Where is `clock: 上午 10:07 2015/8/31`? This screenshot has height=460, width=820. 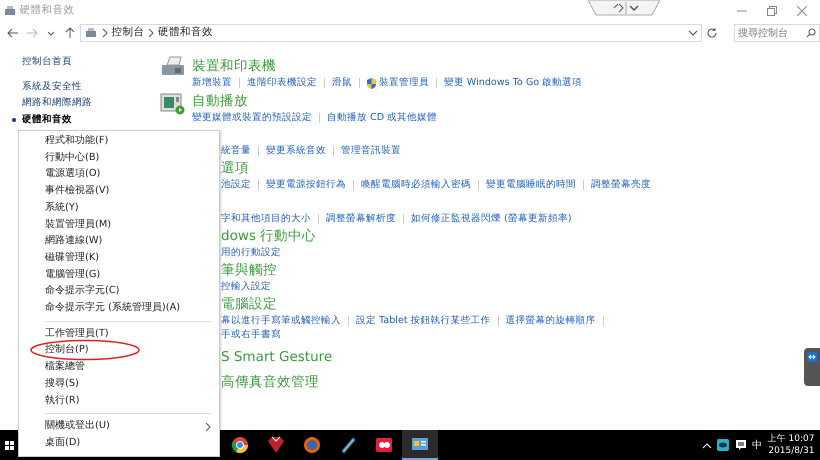
clock: 上午 10:07 2015/8/31 is located at coordinates (791, 445).